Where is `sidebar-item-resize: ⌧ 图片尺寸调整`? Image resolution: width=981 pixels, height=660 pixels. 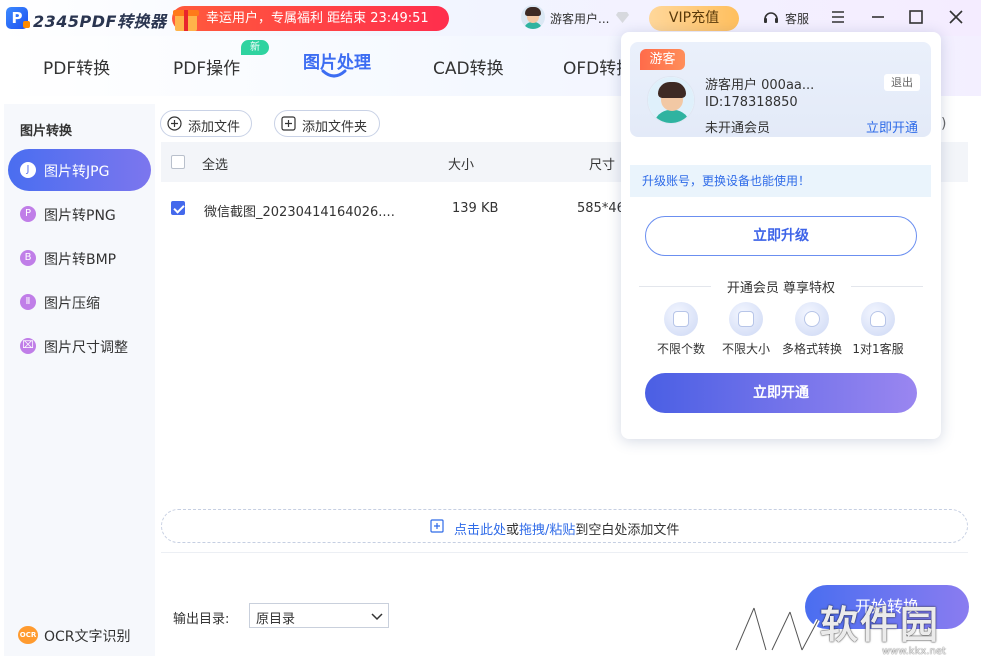
sidebar-item-resize: ⌧ 图片尺寸调整 is located at coordinates (79, 346).